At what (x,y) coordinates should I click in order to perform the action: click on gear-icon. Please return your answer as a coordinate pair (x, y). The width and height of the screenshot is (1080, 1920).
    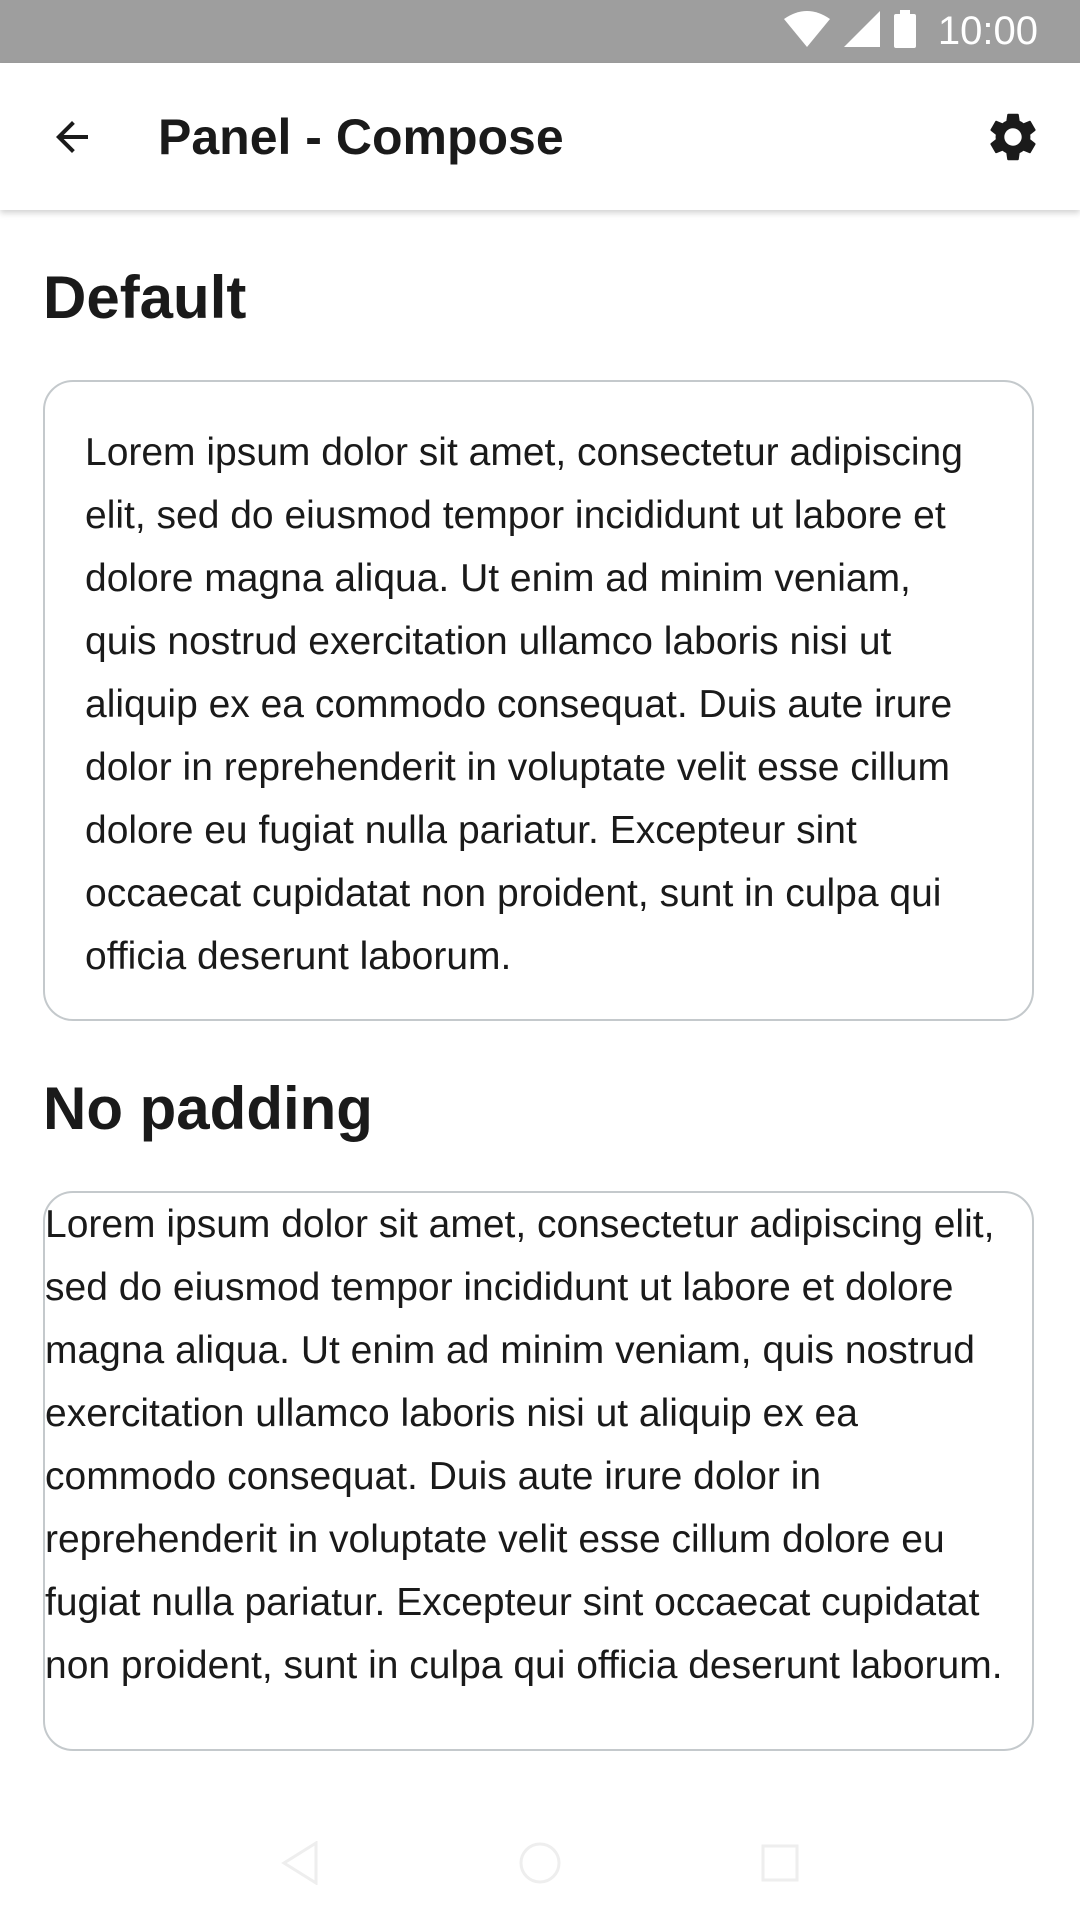
    Looking at the image, I should click on (1013, 139).